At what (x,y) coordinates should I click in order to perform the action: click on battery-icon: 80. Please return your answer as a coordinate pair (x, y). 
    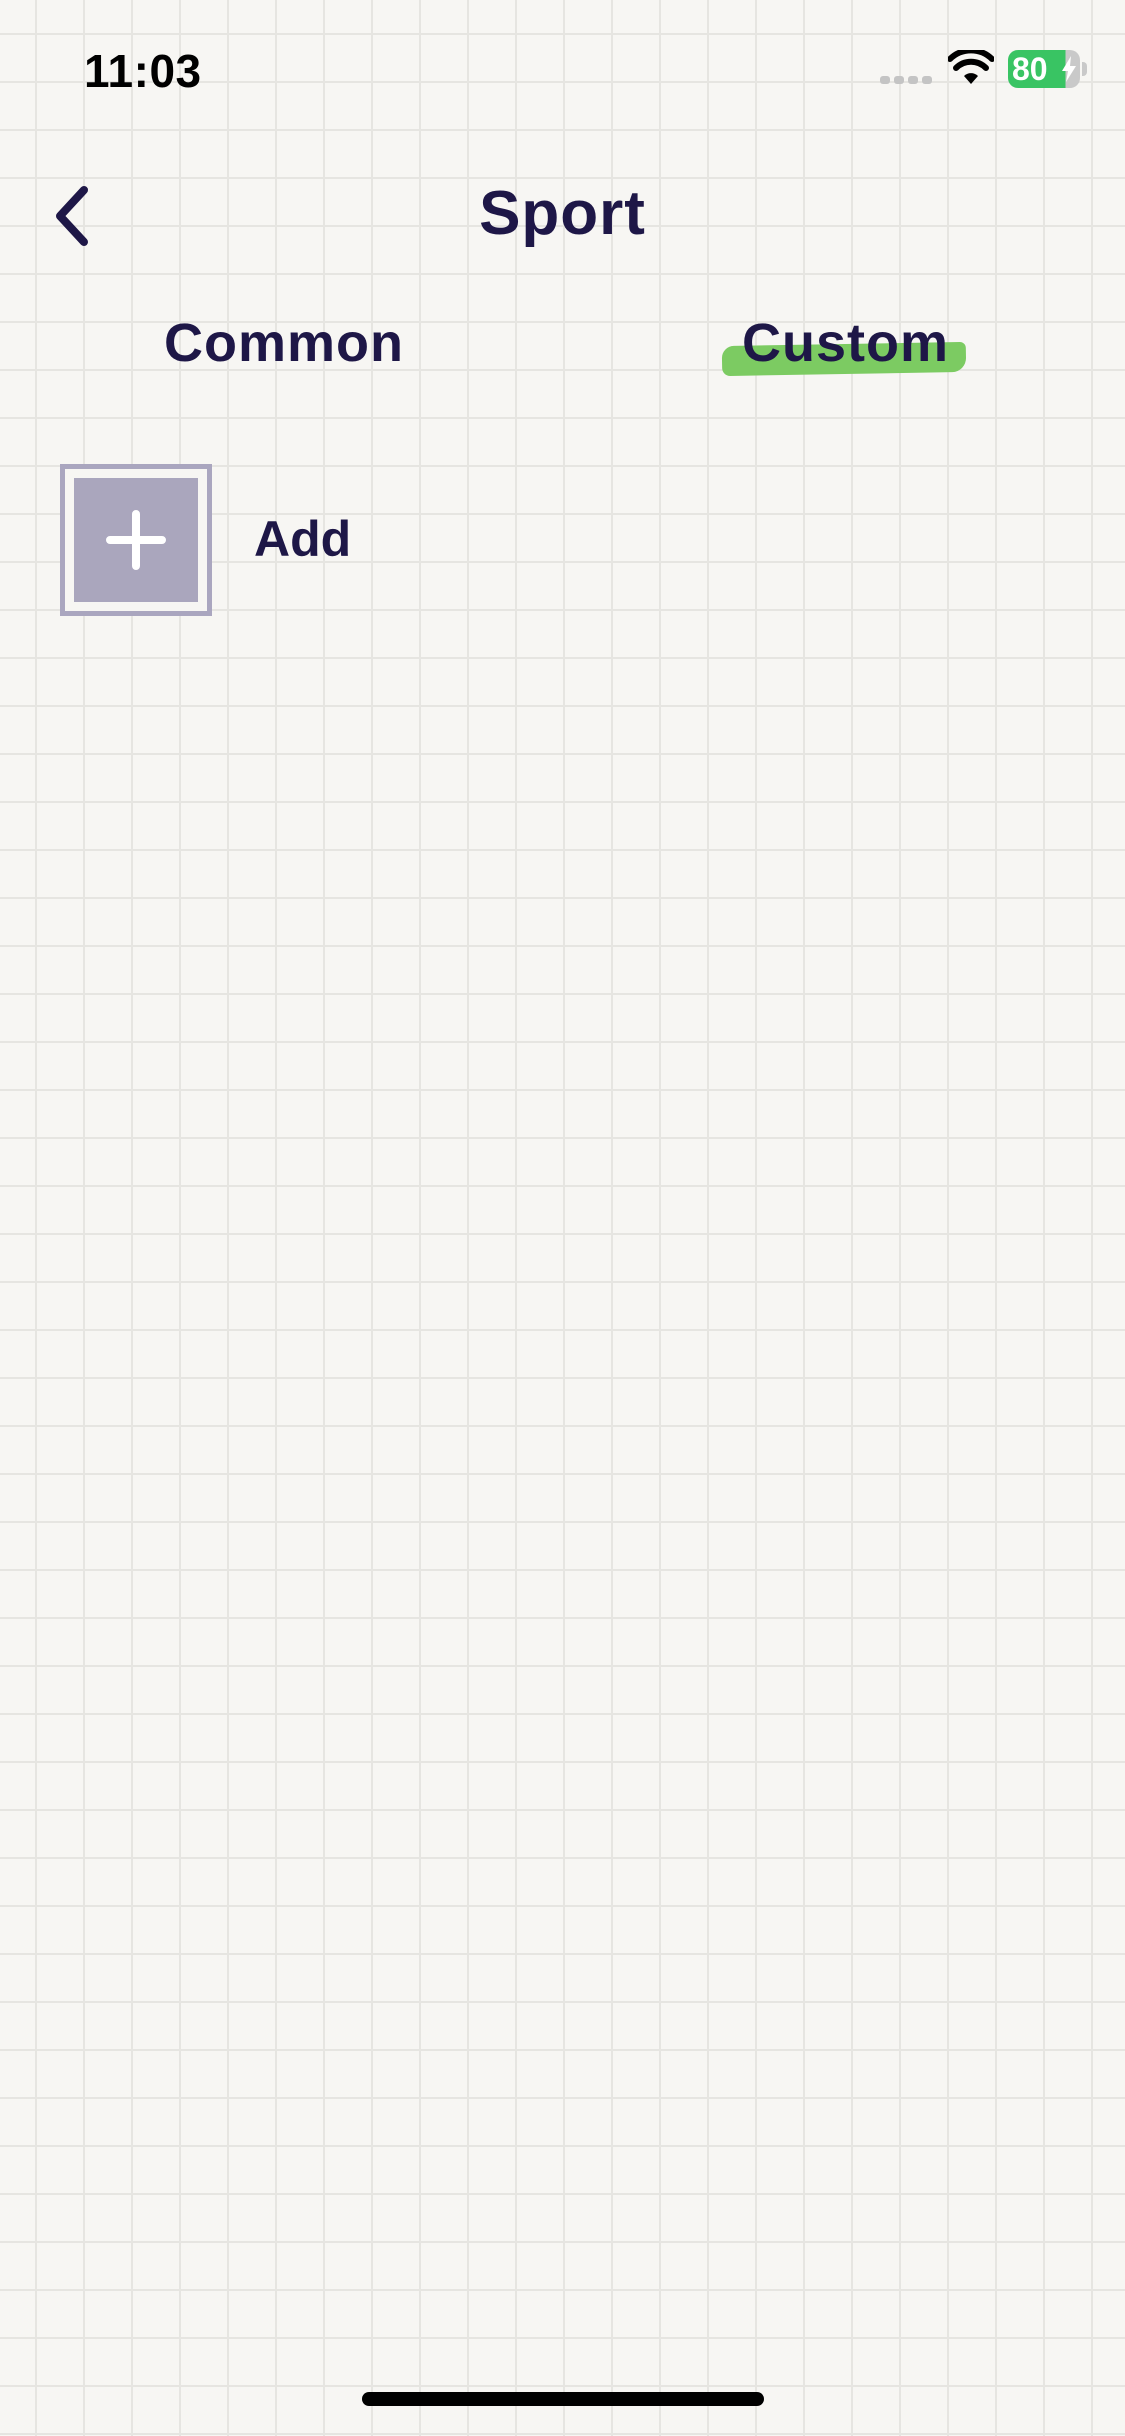
    Looking at the image, I should click on (1049, 69).